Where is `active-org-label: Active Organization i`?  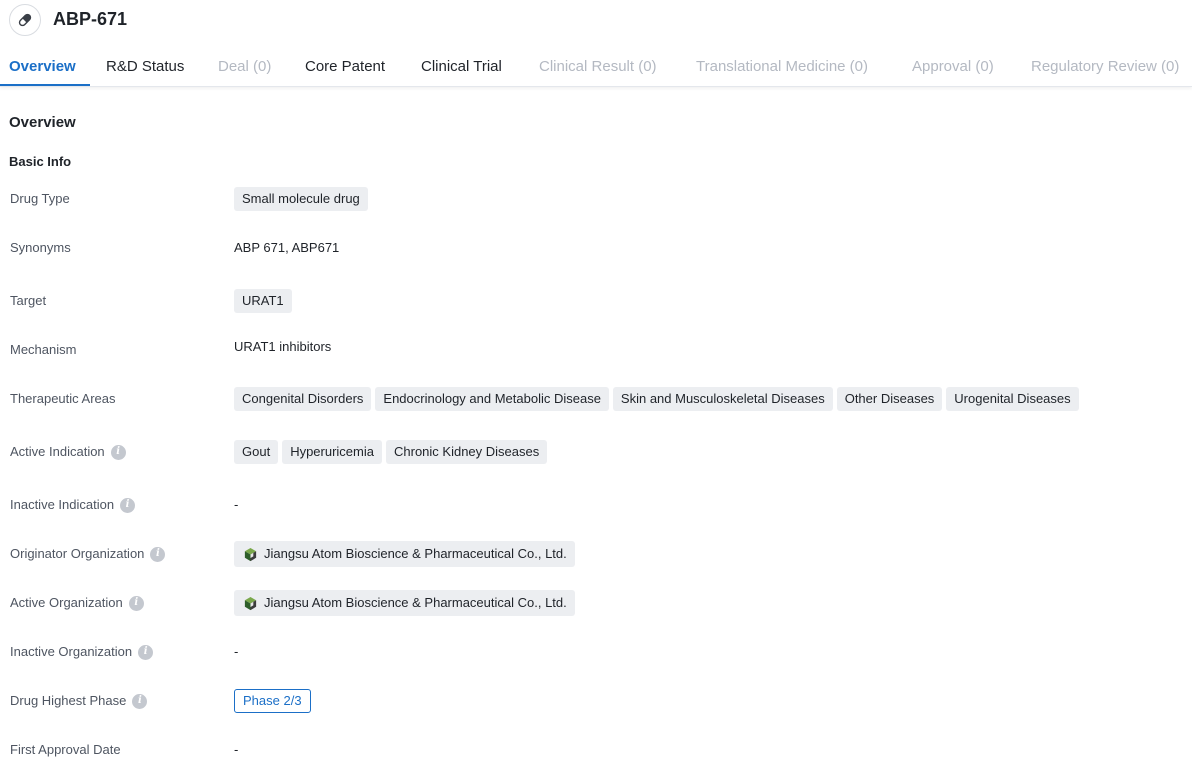 active-org-label: Active Organization i is located at coordinates (77, 603).